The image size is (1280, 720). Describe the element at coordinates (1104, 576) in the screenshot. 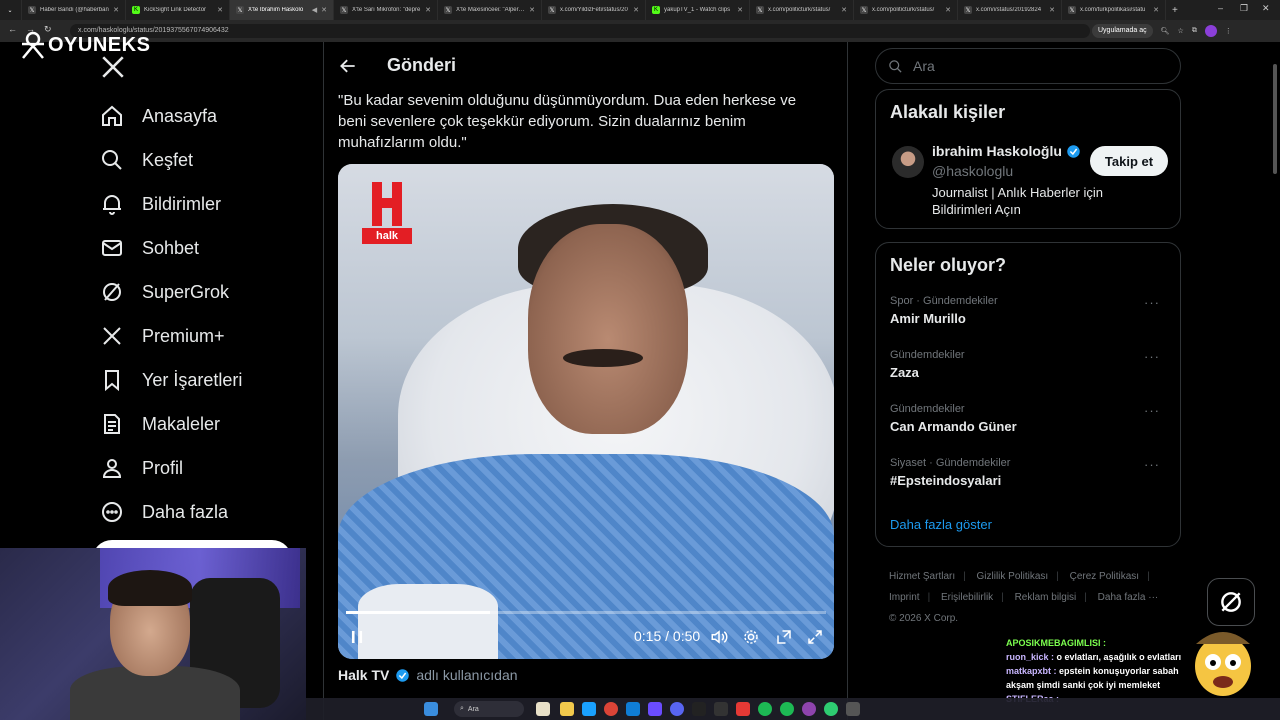

I see `footer-link: Çerez Politikası` at that location.